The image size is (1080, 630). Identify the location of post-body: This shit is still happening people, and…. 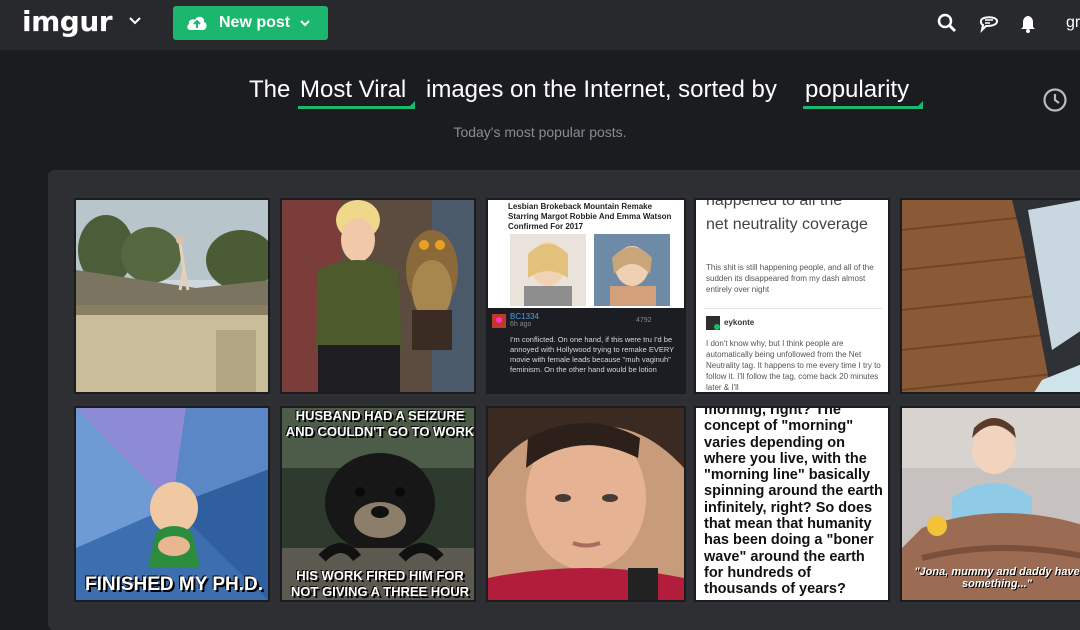
(790, 278).